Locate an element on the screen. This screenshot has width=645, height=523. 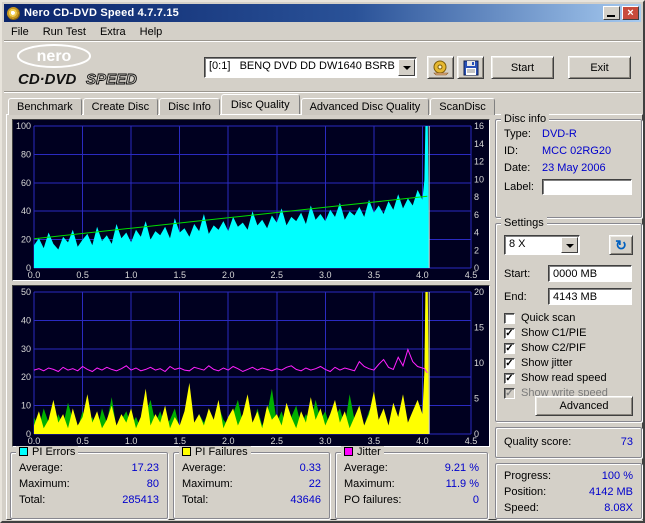
save-button is located at coordinates (470, 67).